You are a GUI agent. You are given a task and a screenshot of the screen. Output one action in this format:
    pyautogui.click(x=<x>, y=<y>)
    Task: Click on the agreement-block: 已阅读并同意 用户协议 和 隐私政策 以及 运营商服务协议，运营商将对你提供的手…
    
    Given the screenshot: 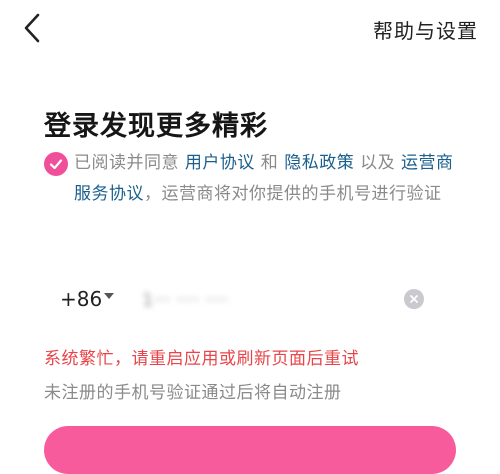 What is the action you would take?
    pyautogui.click(x=254, y=179)
    